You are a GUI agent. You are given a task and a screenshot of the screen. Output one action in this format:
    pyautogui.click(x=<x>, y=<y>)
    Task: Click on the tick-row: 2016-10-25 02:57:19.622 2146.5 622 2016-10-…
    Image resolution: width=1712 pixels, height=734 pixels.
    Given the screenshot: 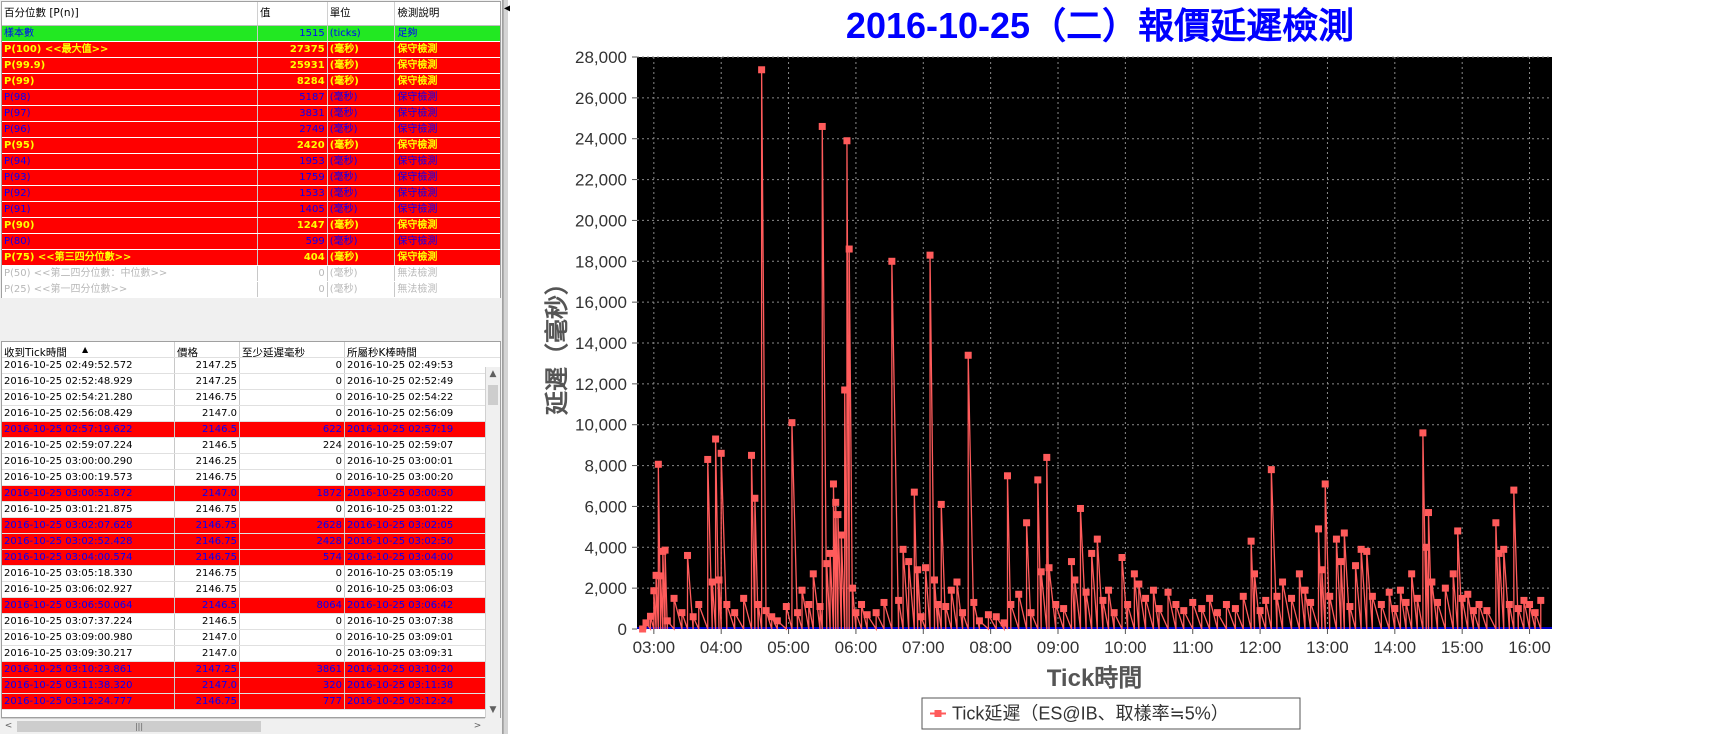 What is the action you would take?
    pyautogui.click(x=251, y=430)
    